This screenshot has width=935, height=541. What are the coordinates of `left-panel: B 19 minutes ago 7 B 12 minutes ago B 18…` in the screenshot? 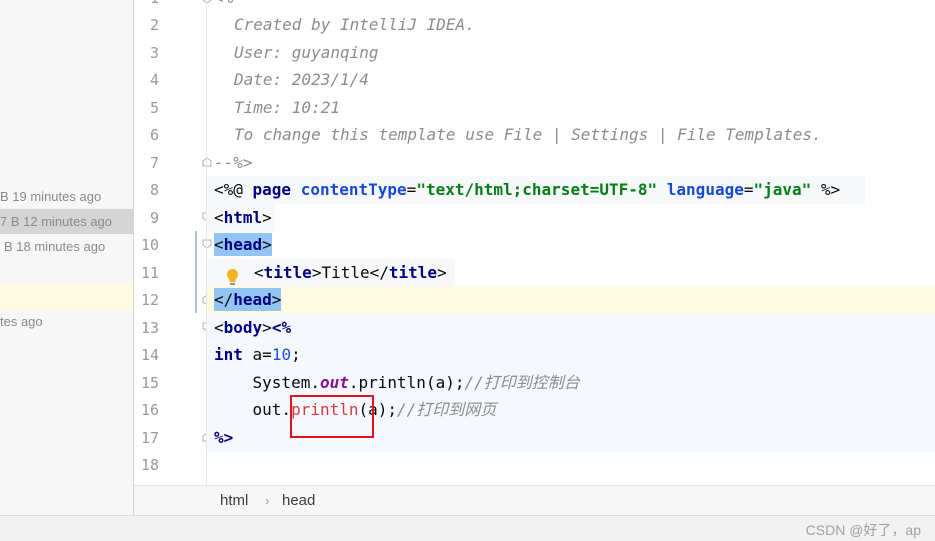 It's located at (67, 257).